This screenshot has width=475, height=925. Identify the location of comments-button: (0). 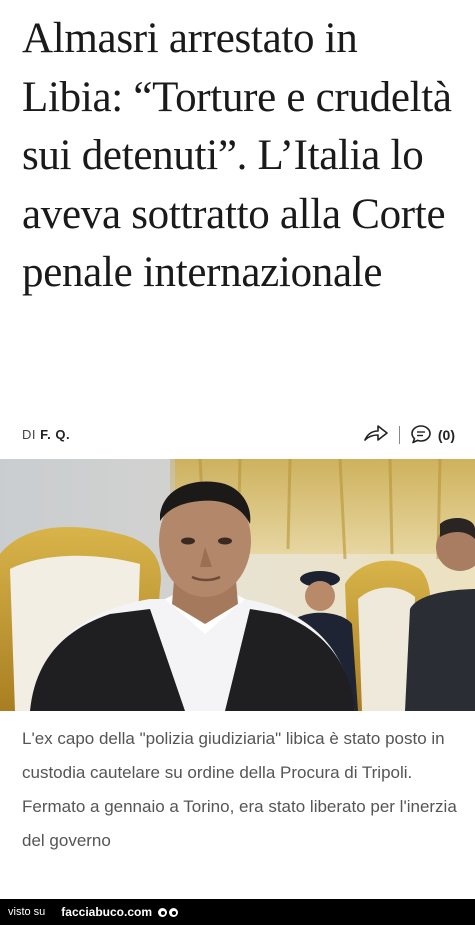
(432, 435).